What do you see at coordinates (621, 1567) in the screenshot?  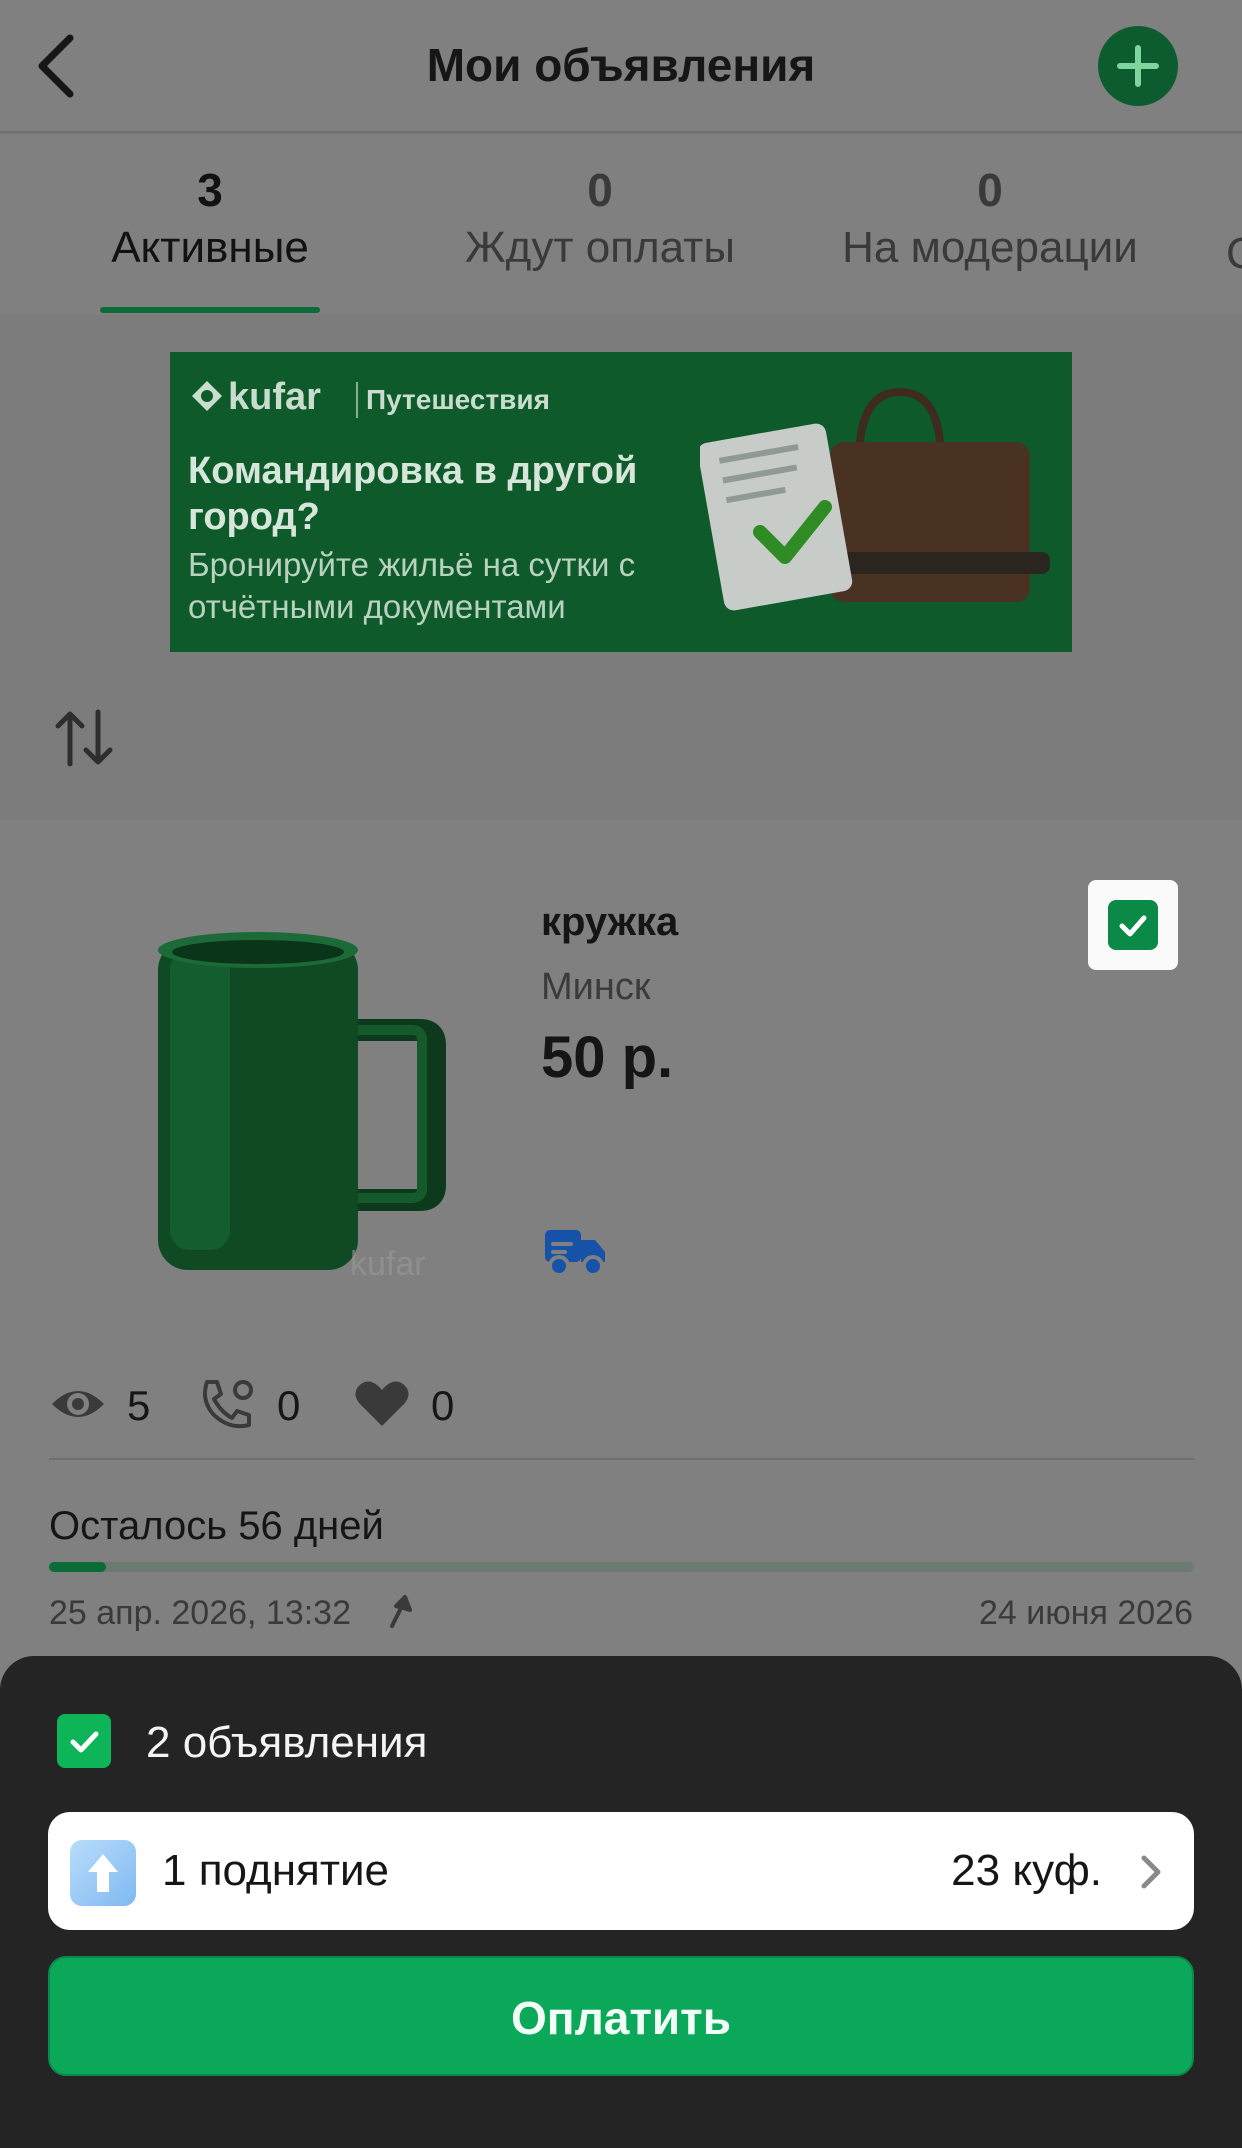 I see `days-progress` at bounding box center [621, 1567].